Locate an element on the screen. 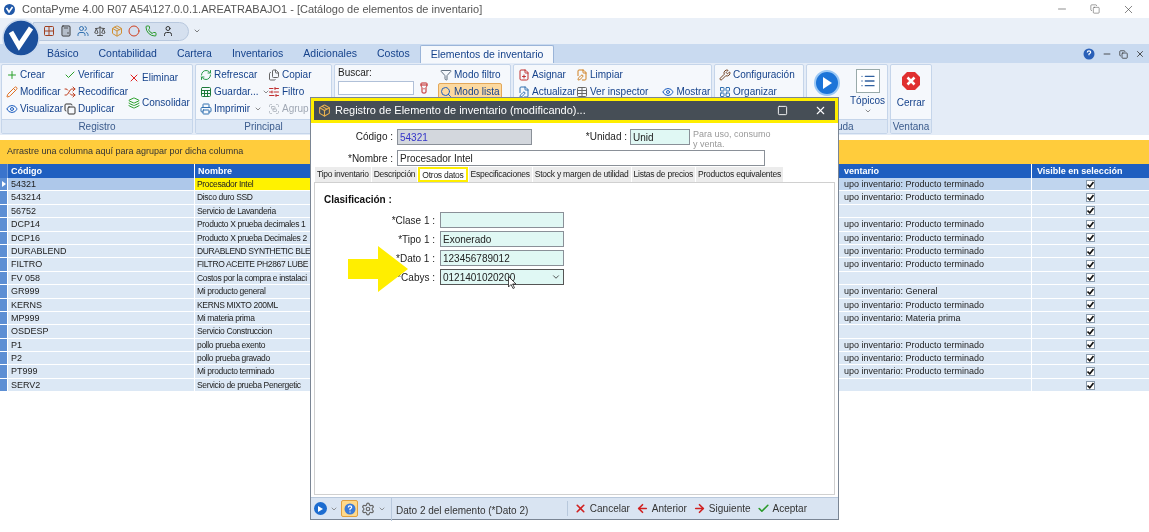  field-hint: Para uso, consumo y venta. is located at coordinates (732, 139).